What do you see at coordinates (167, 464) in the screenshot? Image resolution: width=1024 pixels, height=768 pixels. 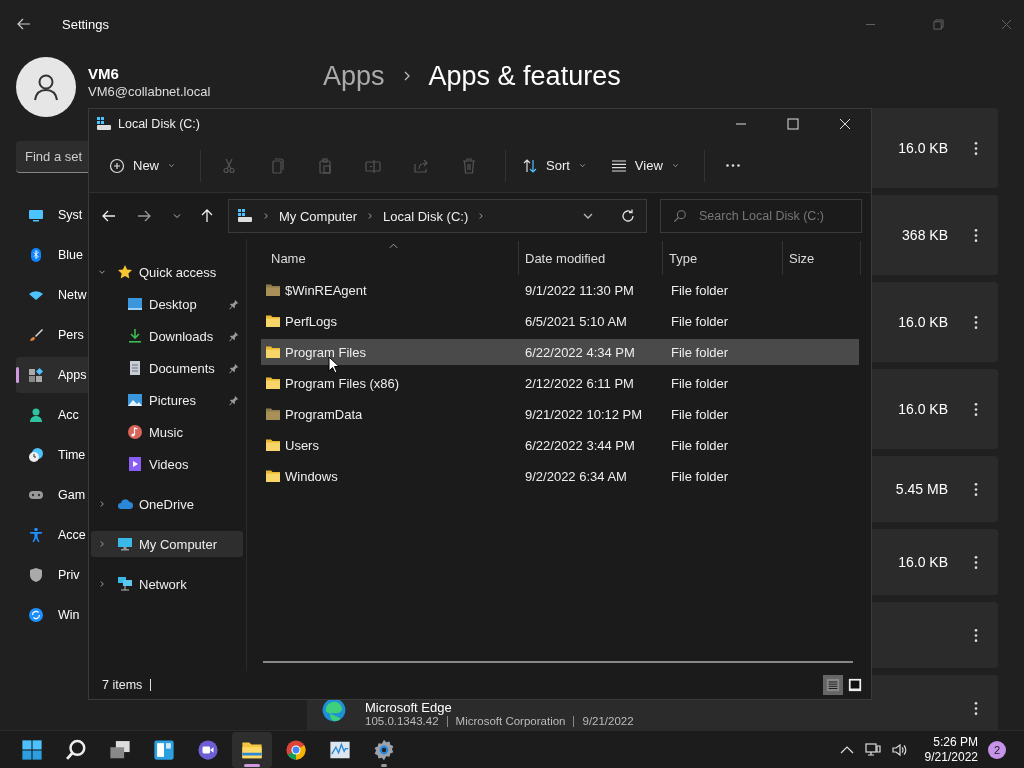 I see `tree-item: Videos` at bounding box center [167, 464].